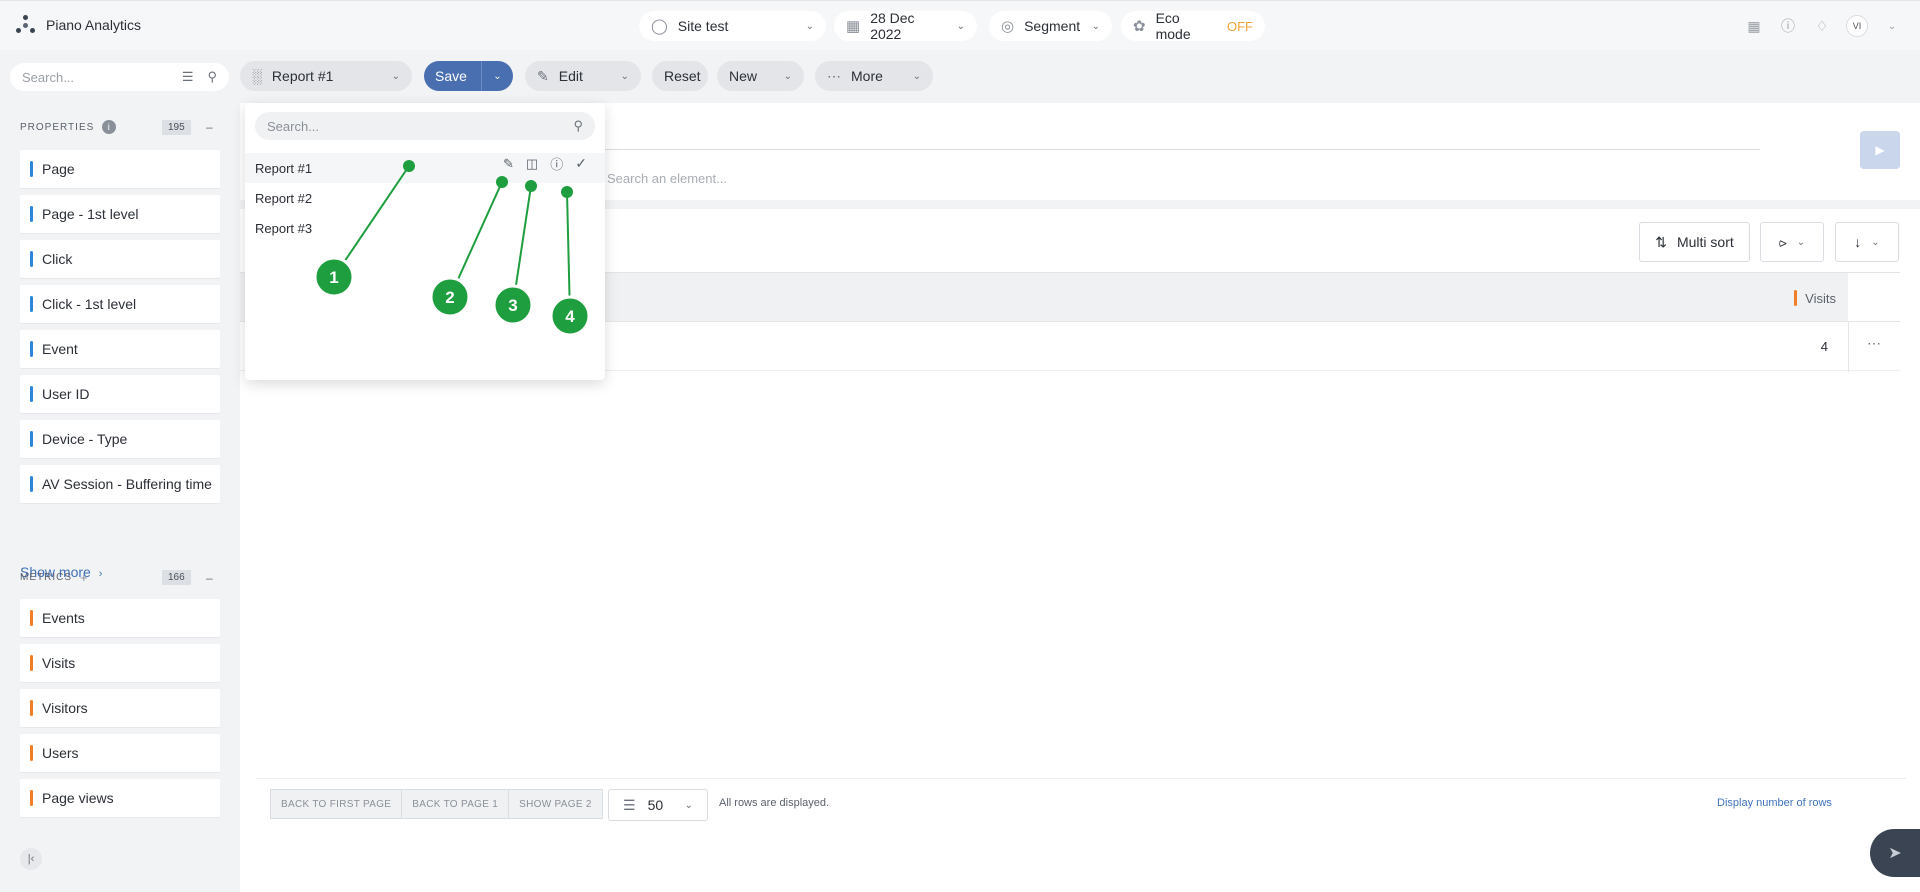 The width and height of the screenshot is (1920, 892). I want to click on property-label: Page, so click(58, 169).